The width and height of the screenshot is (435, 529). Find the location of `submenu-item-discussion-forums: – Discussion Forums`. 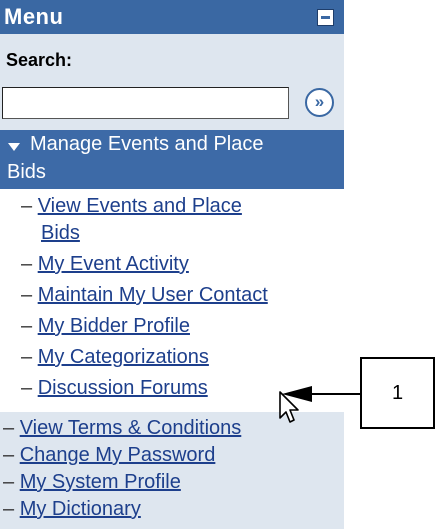

submenu-item-discussion-forums: – Discussion Forums is located at coordinates (114, 388).